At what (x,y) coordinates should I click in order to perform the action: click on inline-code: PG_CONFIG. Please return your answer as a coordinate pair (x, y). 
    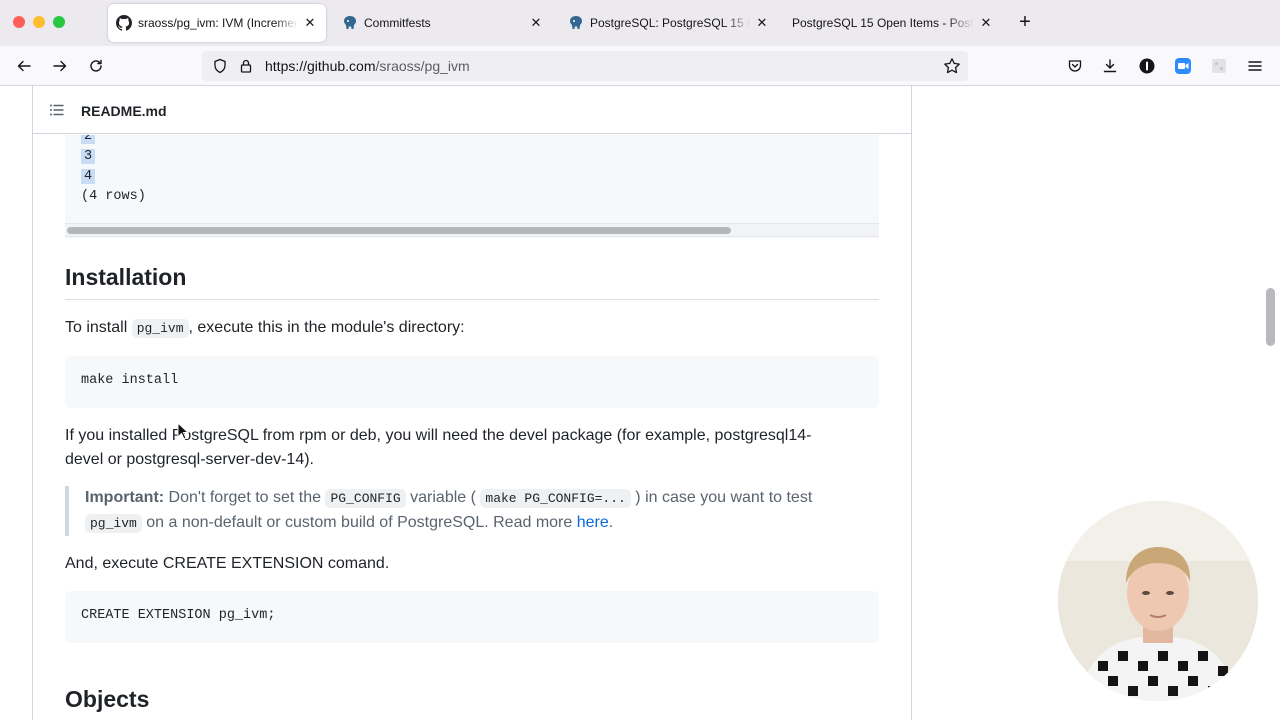
    Looking at the image, I should click on (365, 498).